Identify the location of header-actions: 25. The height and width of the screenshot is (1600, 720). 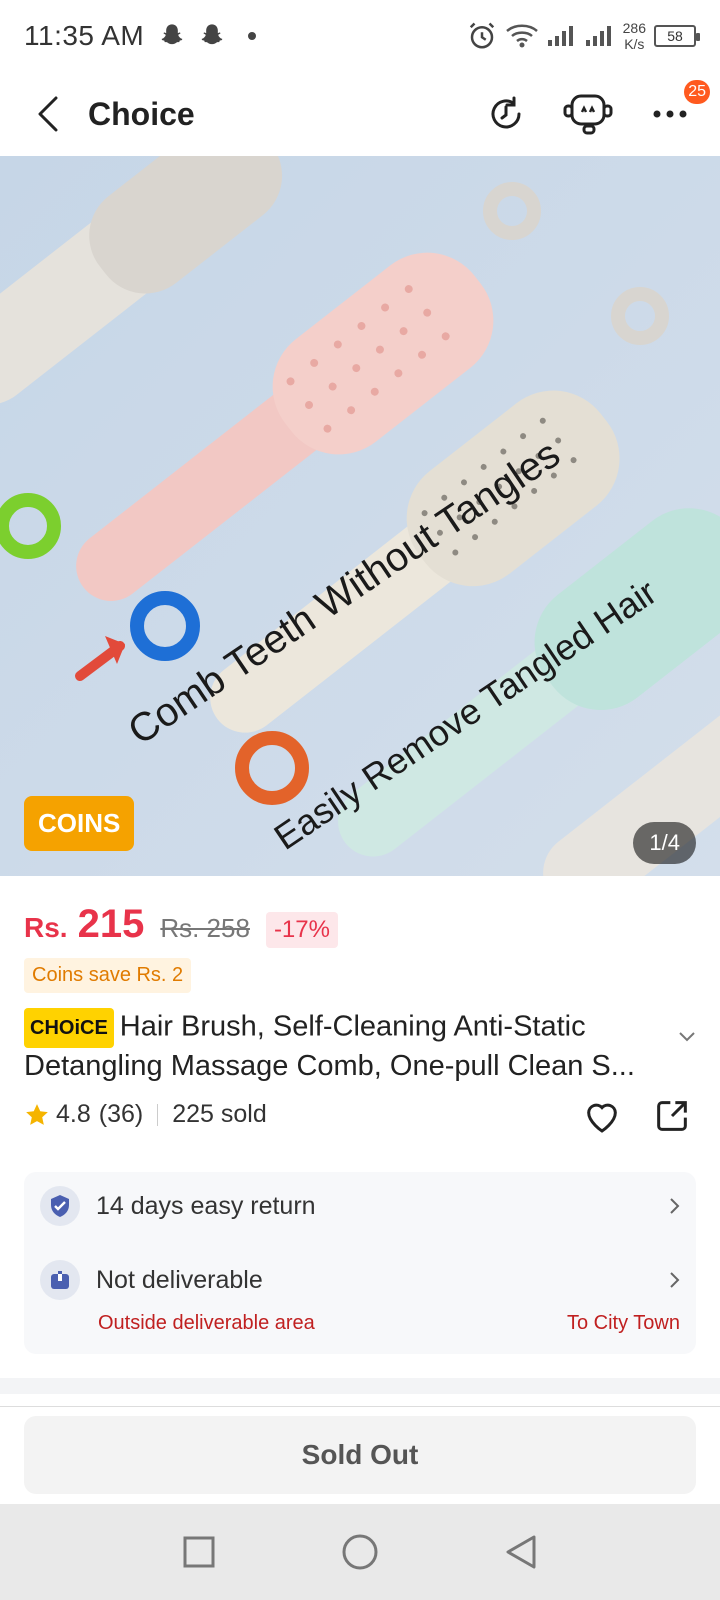
(595, 110).